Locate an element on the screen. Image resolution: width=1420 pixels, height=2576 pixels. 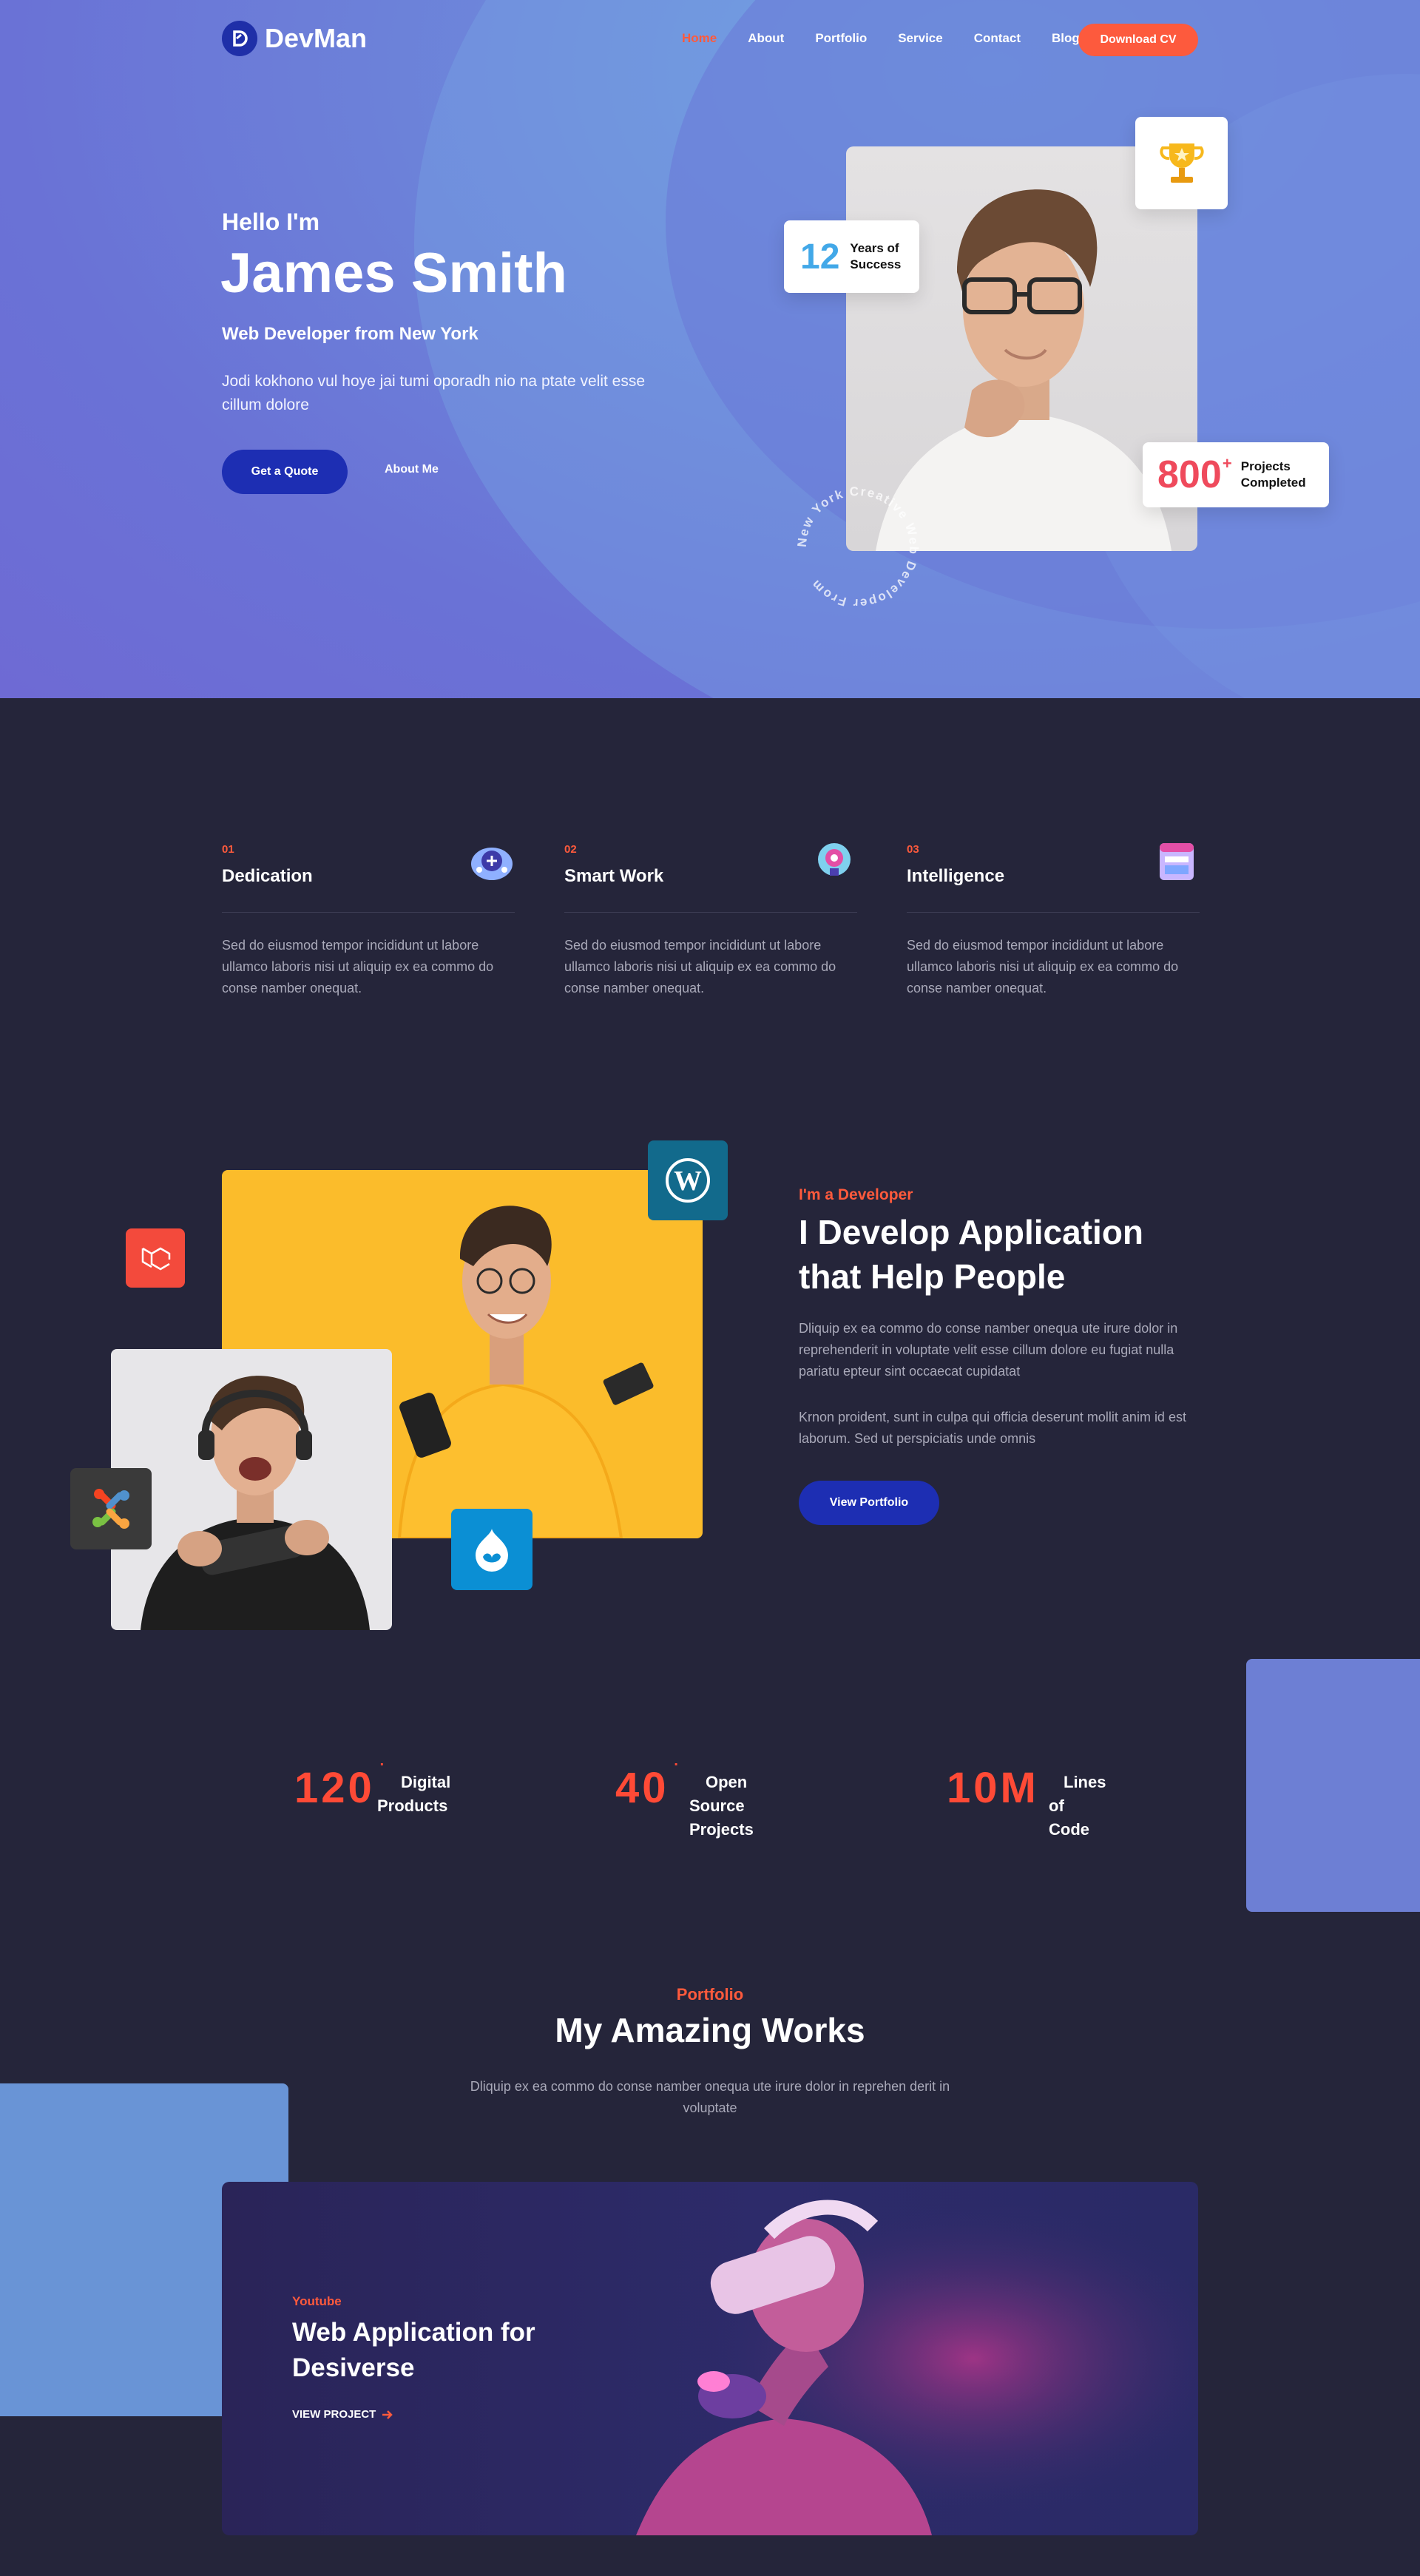
years-value: 12 is located at coordinates (820, 257).